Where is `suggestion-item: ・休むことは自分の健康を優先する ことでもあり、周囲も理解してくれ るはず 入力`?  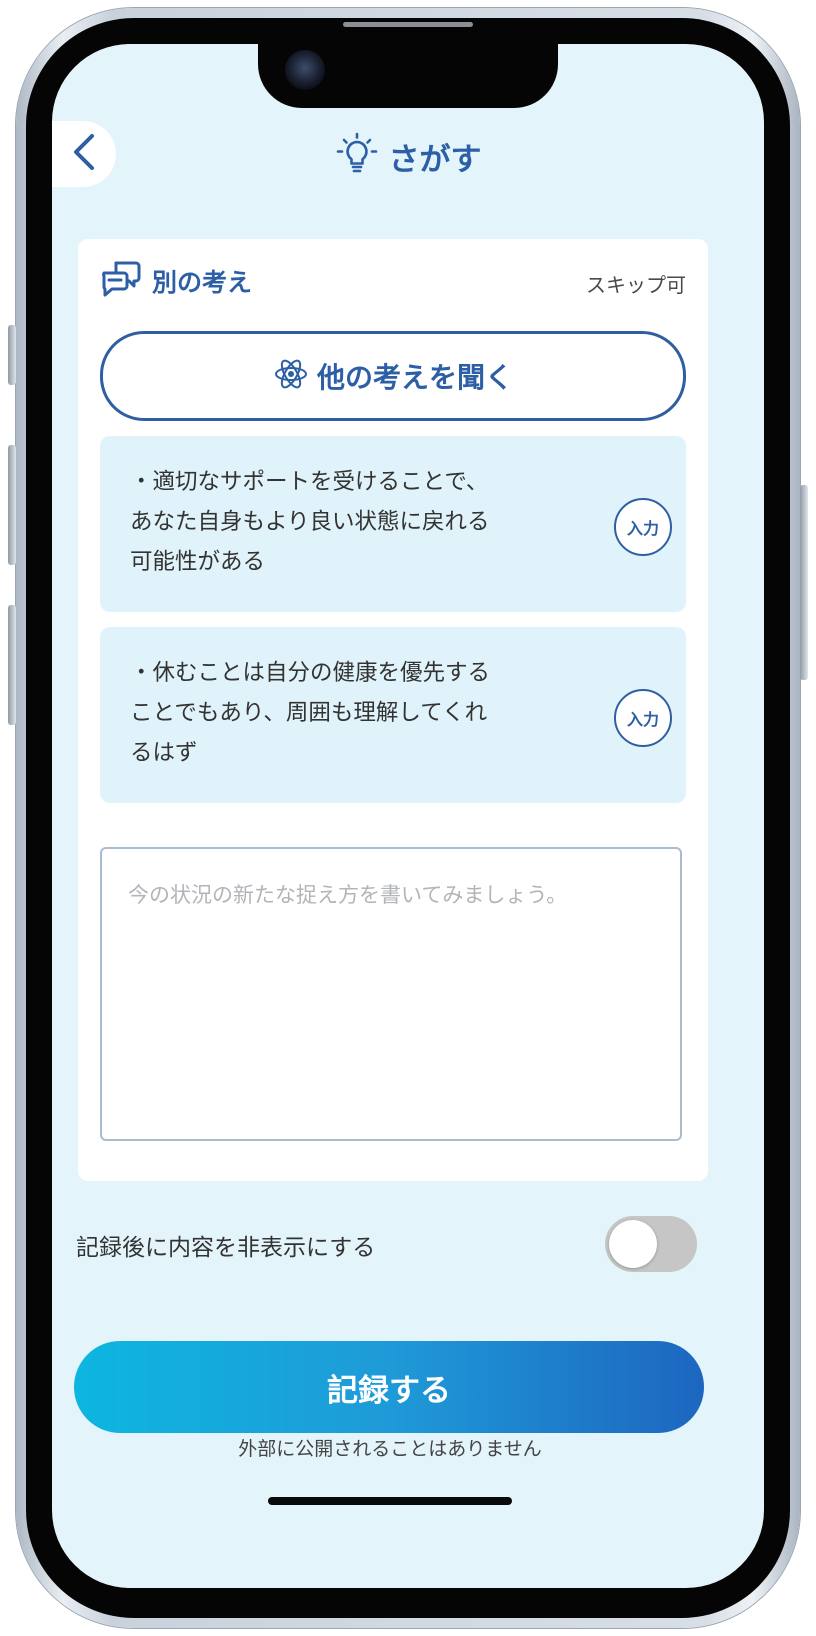
suggestion-item: ・休むことは自分の健康を優先する ことでもあり、周囲も理解してくれ るはず 入力 is located at coordinates (393, 715).